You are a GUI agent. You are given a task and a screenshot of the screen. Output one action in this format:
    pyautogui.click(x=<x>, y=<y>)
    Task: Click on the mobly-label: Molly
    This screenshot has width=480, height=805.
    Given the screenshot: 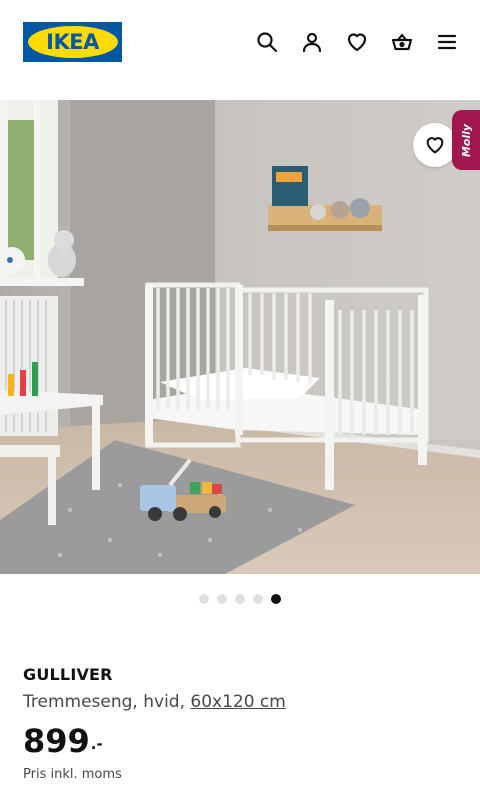 What is the action you would take?
    pyautogui.click(x=467, y=140)
    